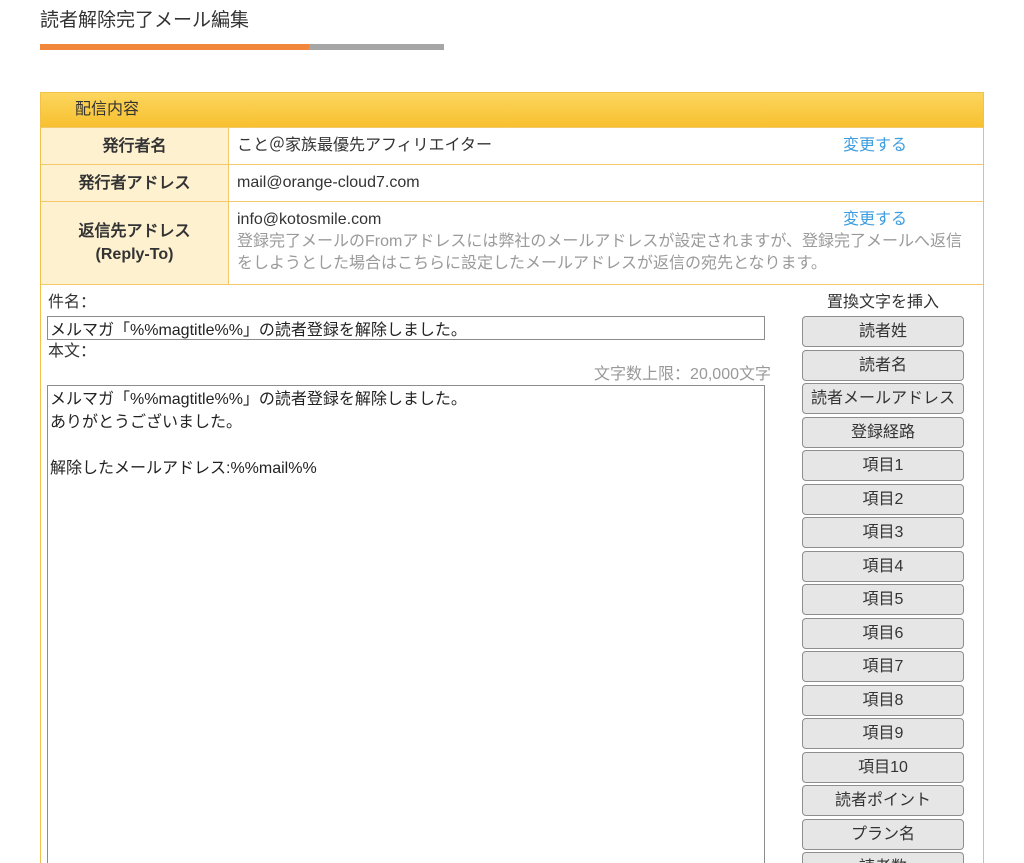  Describe the element at coordinates (883, 331) in the screenshot. I see `insert-reader-last-name-button: 読者姓` at that location.